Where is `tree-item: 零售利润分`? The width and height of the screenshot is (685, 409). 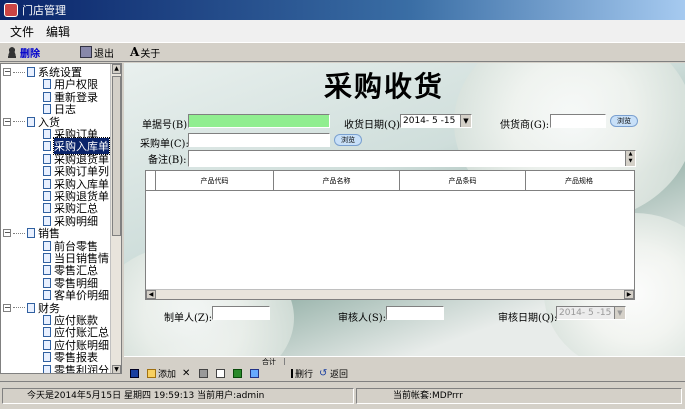
tree-item: 零售利润分 is located at coordinates (76, 368).